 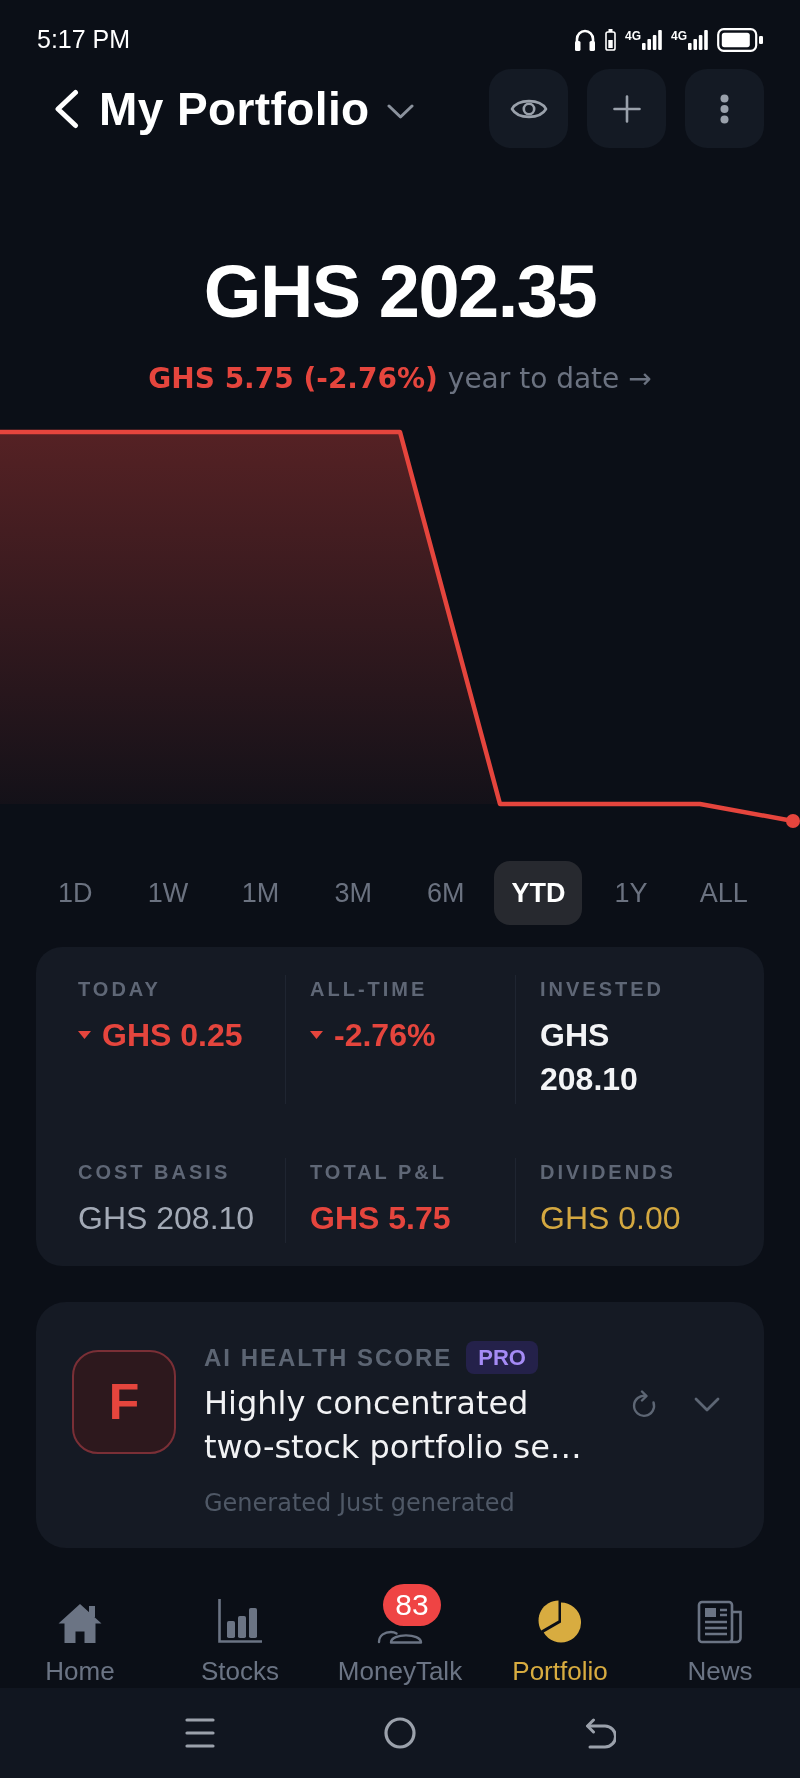 I want to click on range-tab: 1W, so click(x=167, y=893).